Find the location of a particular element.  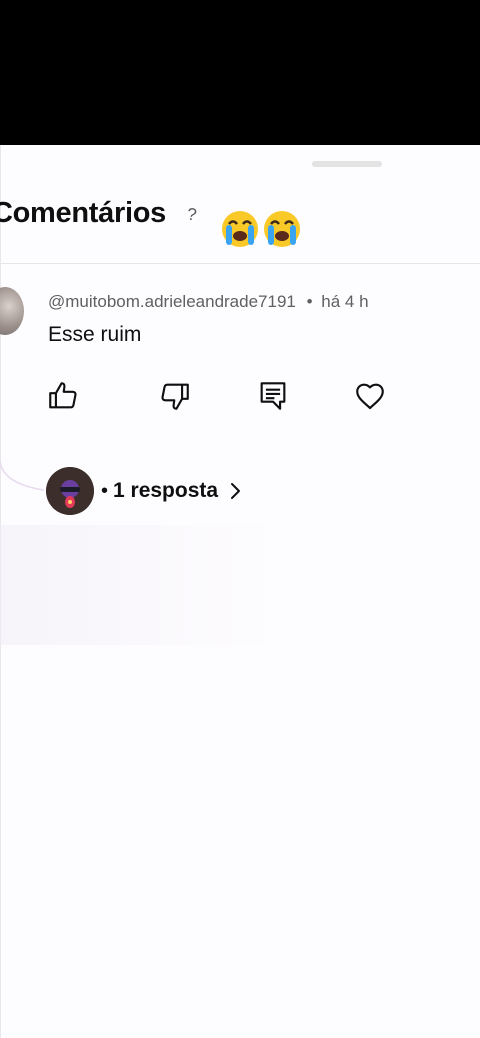

emoji-sticker is located at coordinates (262, 229).